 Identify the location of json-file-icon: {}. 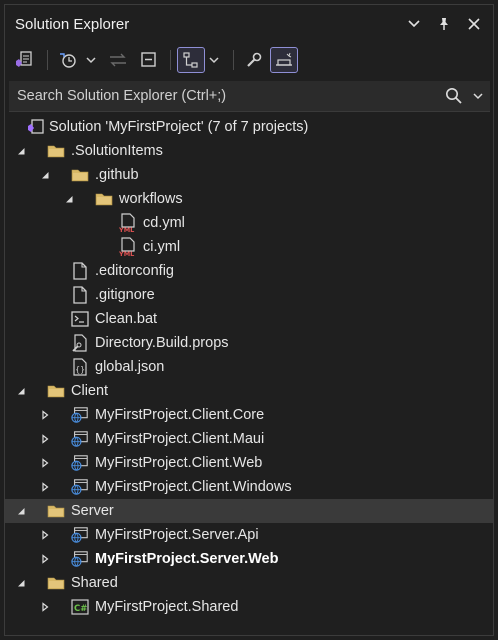
(80, 367).